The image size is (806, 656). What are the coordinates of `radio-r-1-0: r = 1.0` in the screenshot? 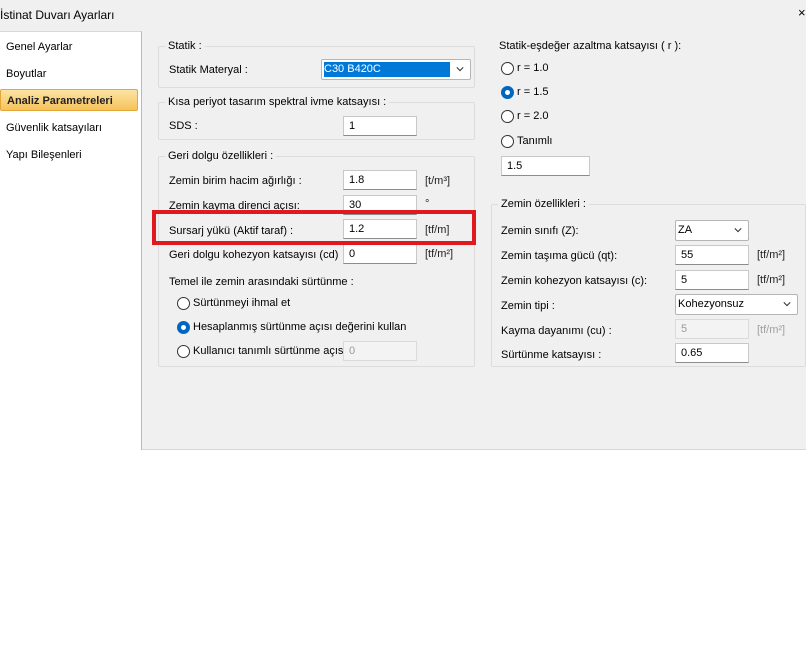 It's located at (546, 69).